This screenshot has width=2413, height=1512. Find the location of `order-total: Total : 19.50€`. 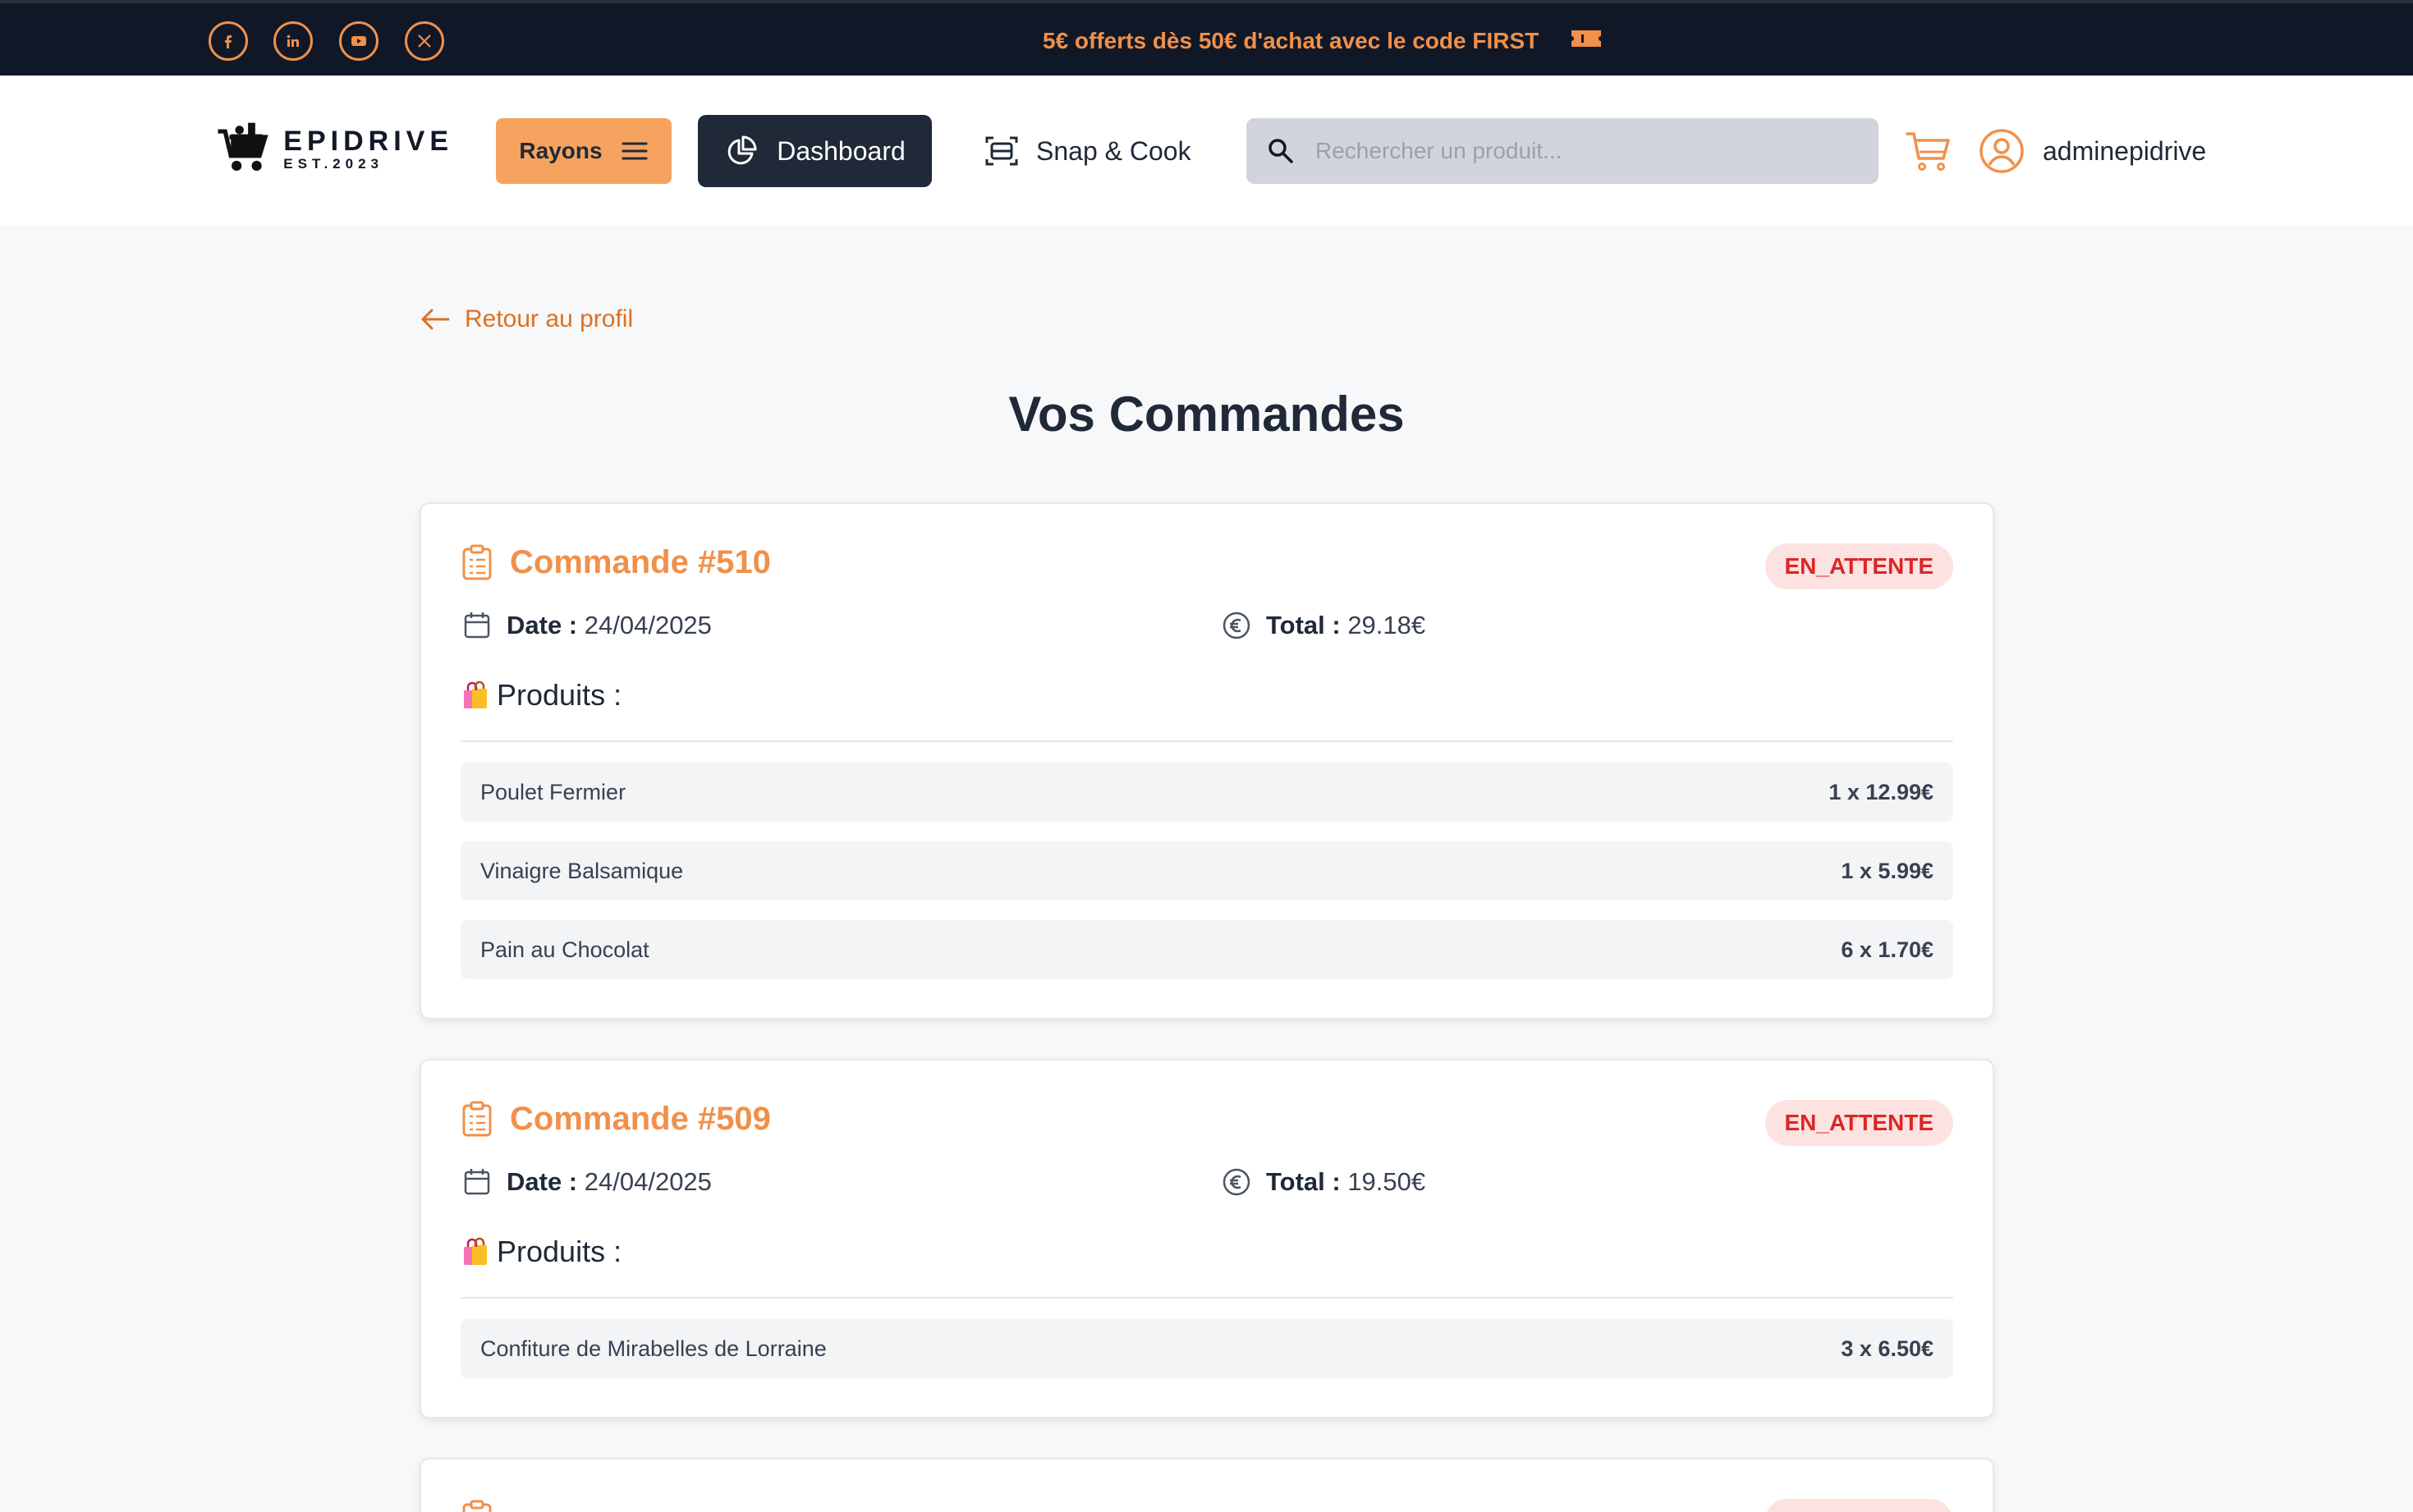

order-total: Total : 19.50€ is located at coordinates (1323, 1182).